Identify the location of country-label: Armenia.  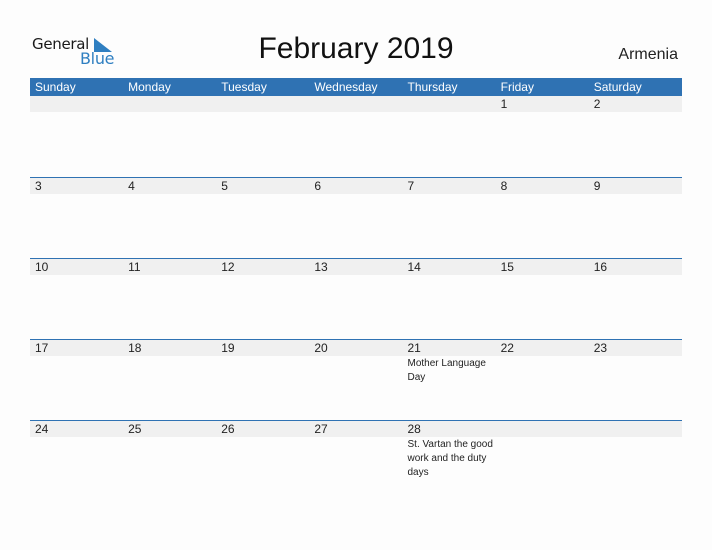
(648, 54).